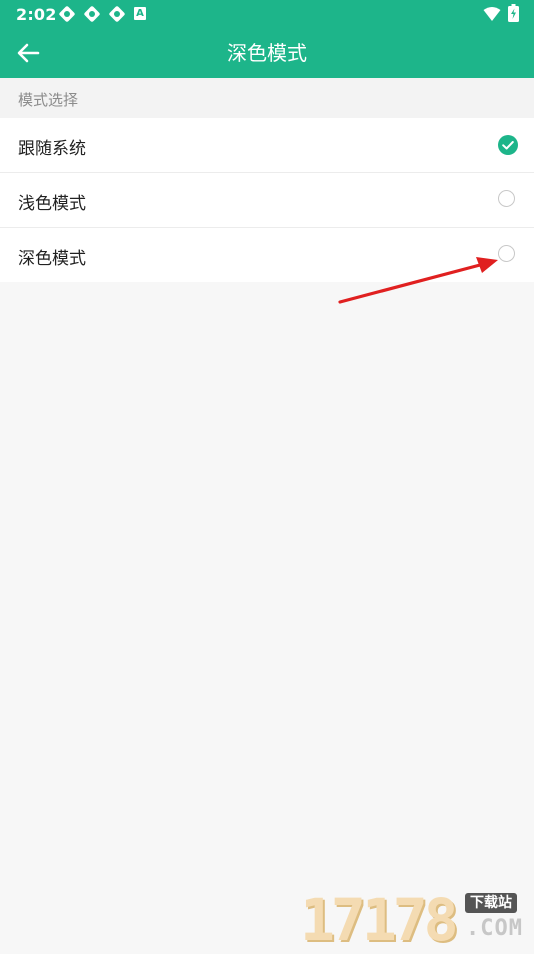  I want to click on app-badge-icon: A, so click(140, 13).